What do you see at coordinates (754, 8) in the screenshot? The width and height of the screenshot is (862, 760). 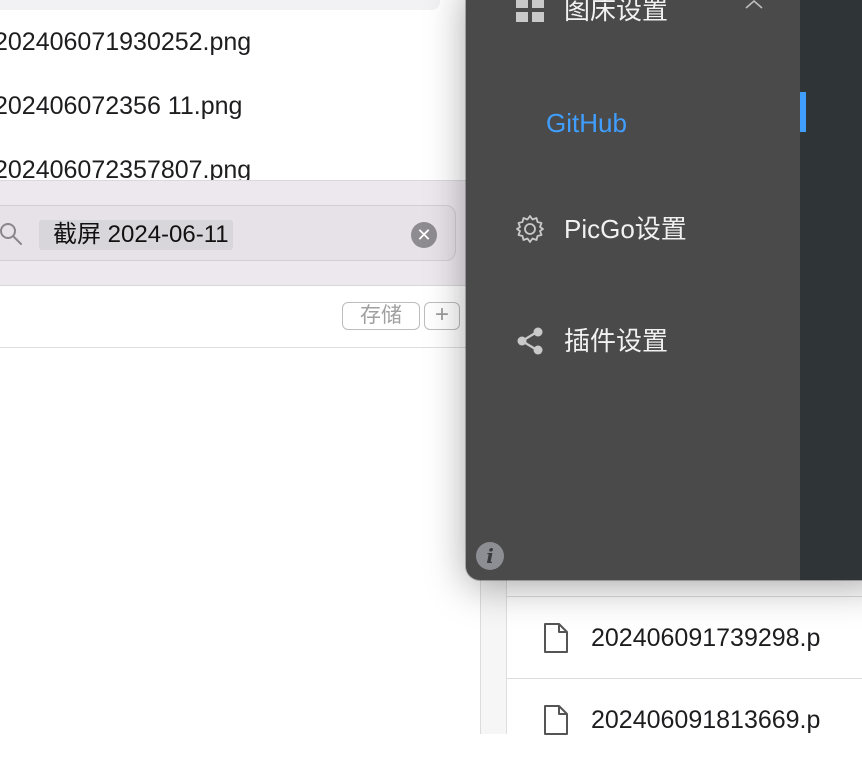 I see `chevron-up-icon` at bounding box center [754, 8].